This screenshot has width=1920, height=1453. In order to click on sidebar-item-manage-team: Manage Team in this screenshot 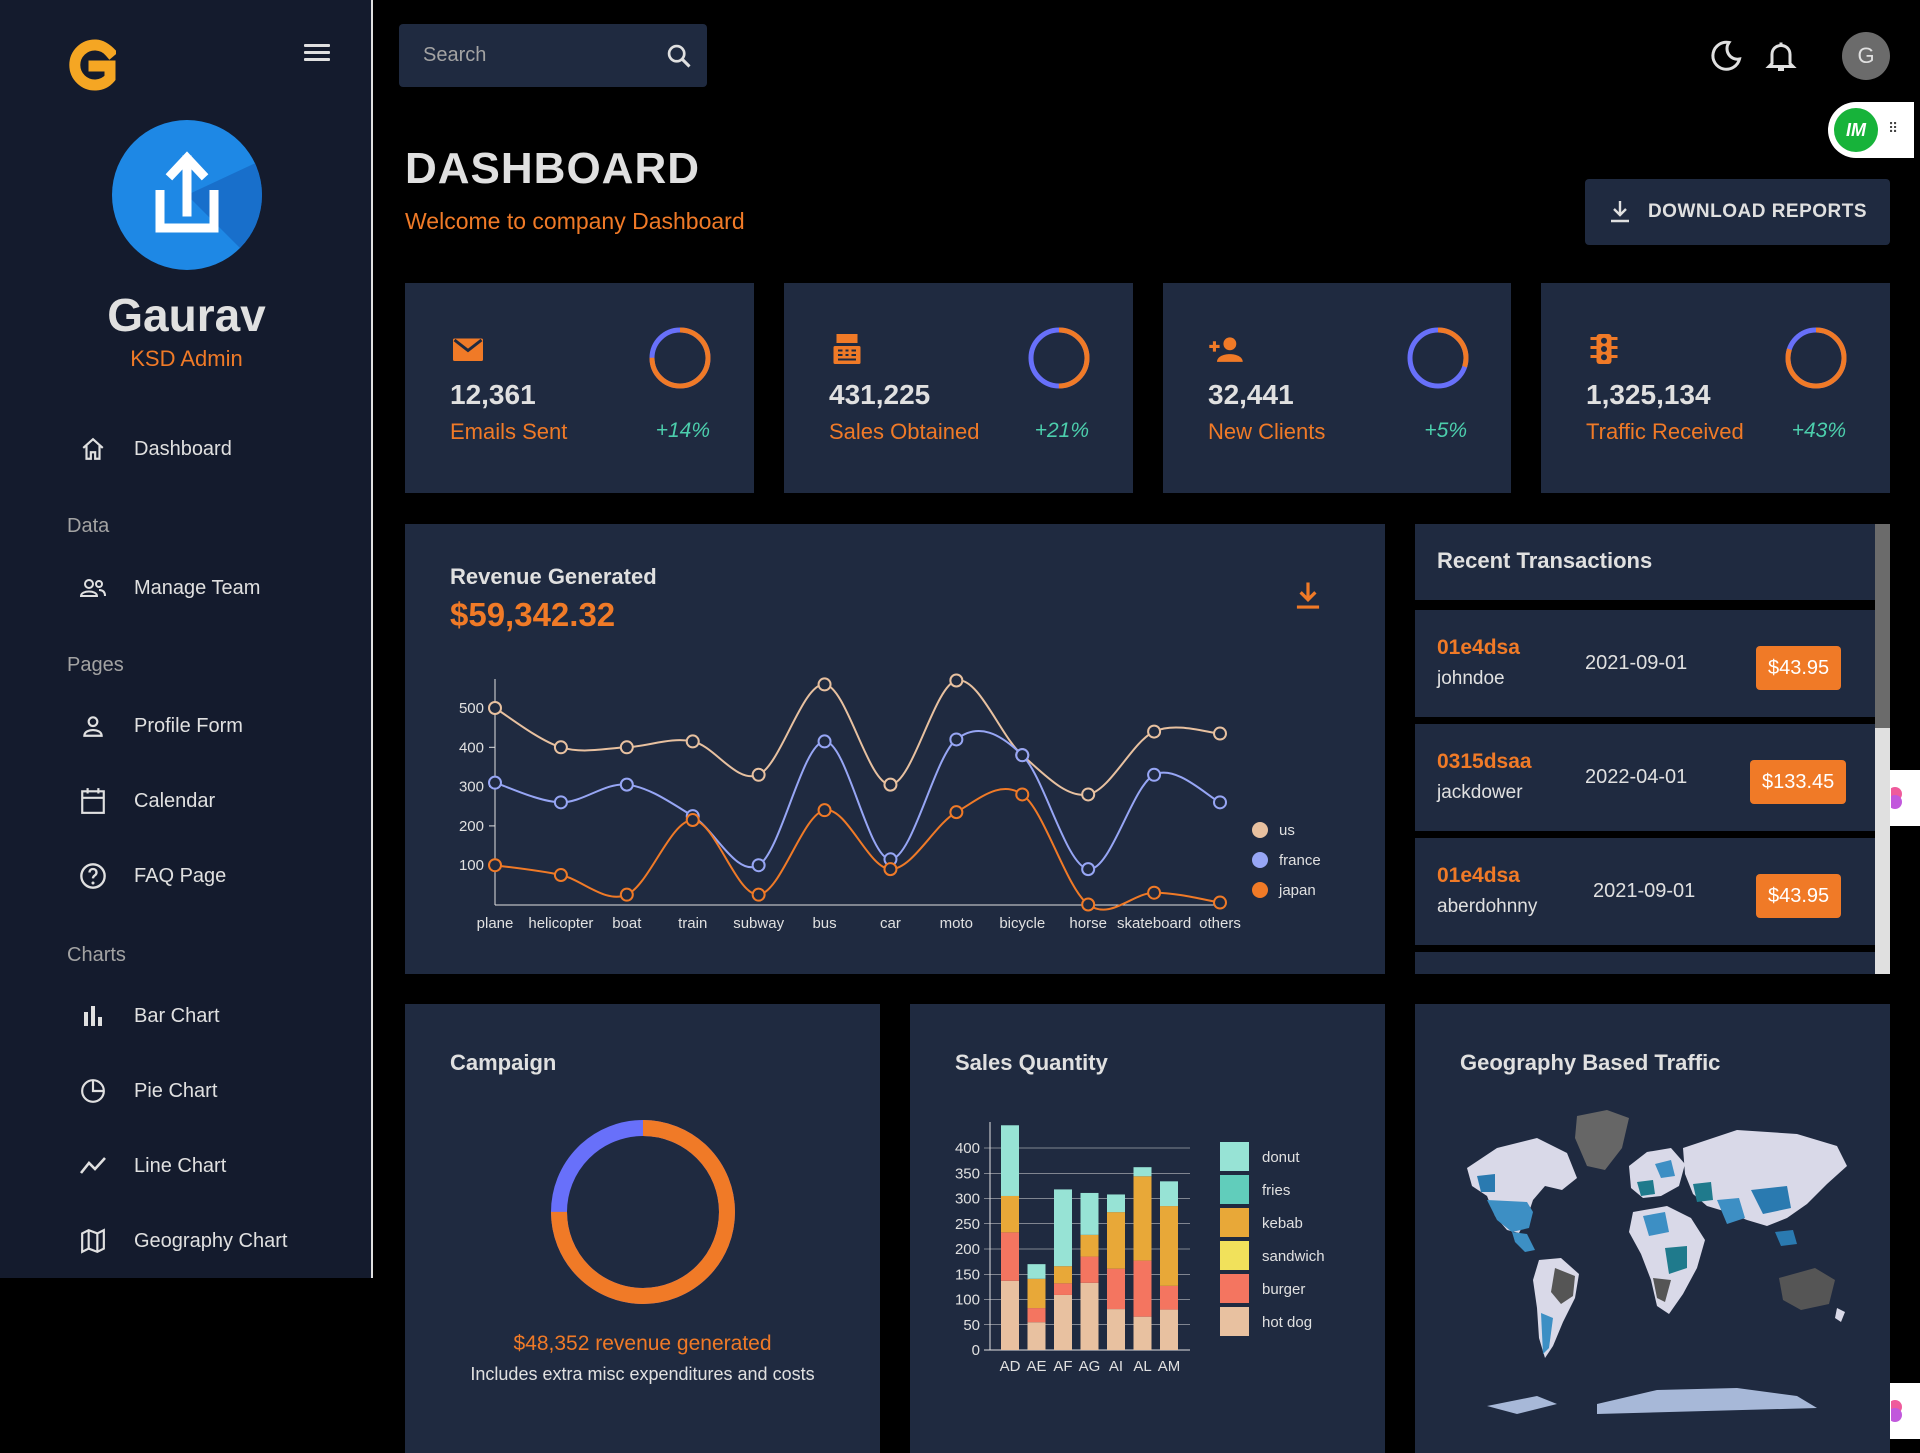, I will do `click(169, 588)`.